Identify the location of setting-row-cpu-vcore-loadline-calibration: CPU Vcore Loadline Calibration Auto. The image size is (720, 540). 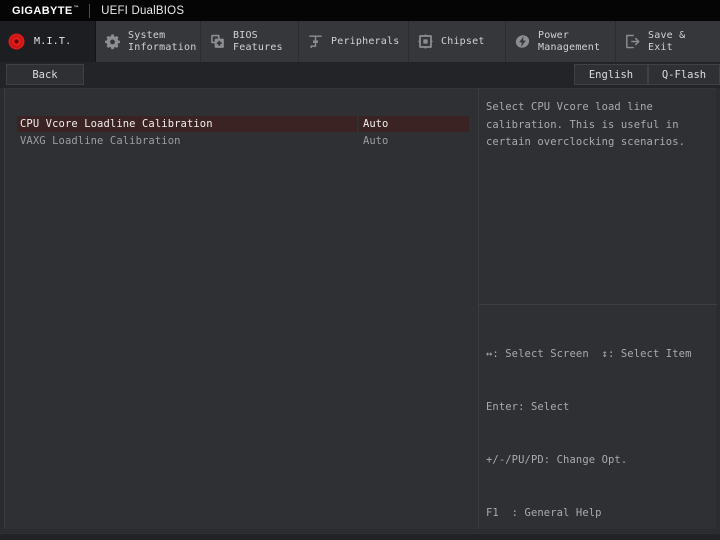
(241, 123).